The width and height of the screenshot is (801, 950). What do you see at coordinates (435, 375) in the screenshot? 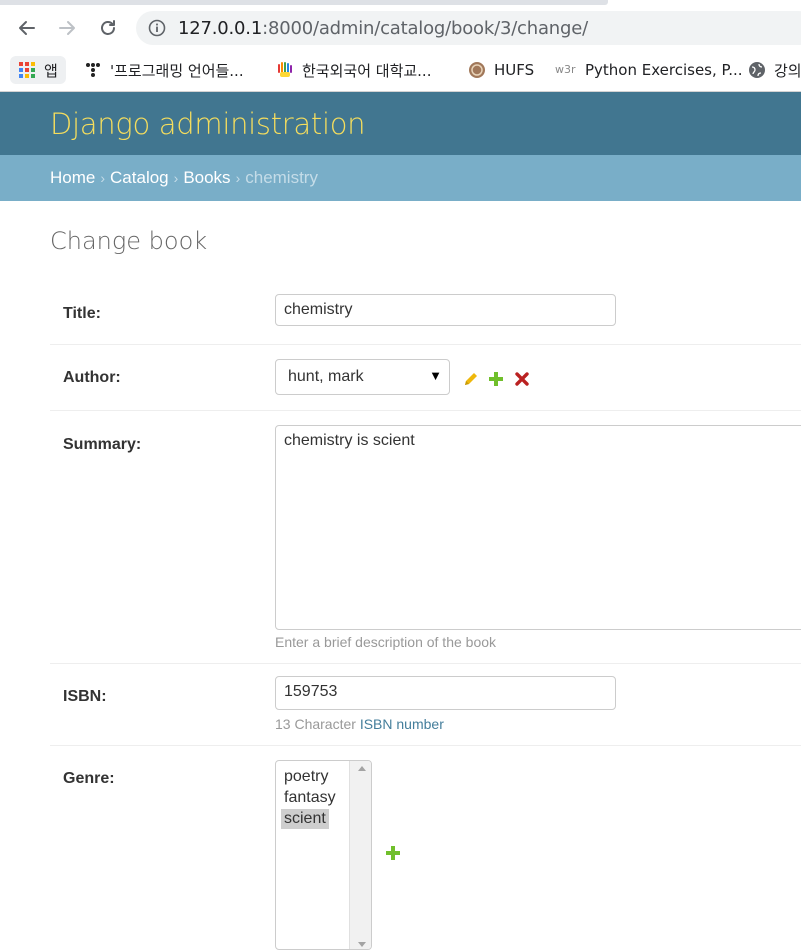
I see `dropdown-arrow-icon: ▼` at bounding box center [435, 375].